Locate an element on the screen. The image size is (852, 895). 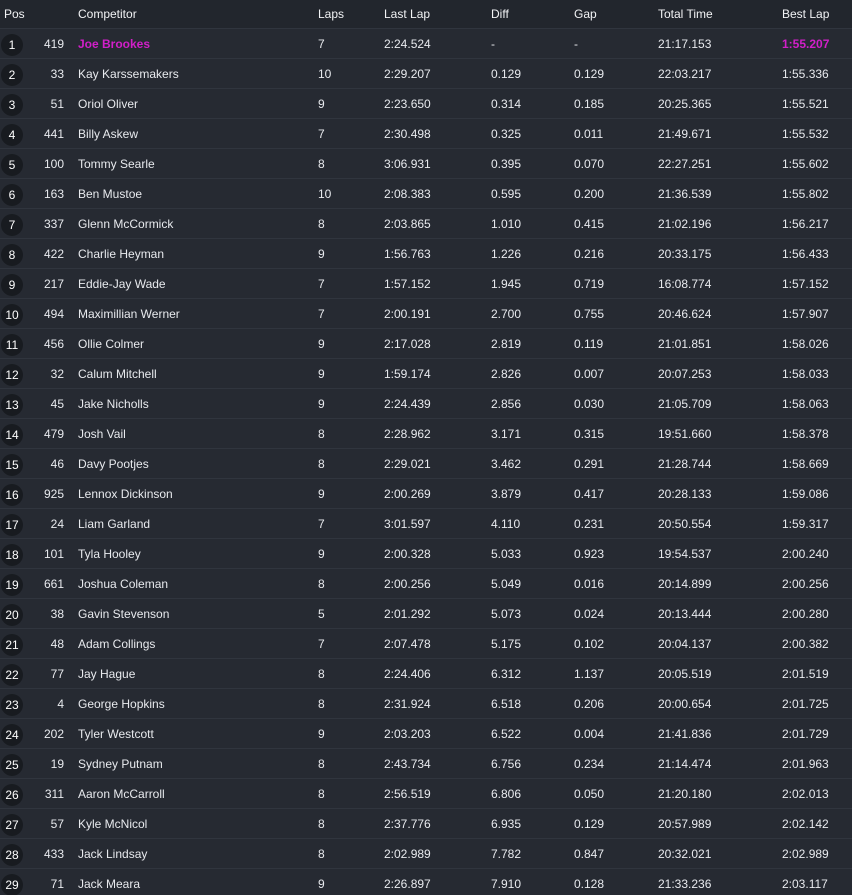
competitor-name: Joshua Coleman is located at coordinates (188, 583).